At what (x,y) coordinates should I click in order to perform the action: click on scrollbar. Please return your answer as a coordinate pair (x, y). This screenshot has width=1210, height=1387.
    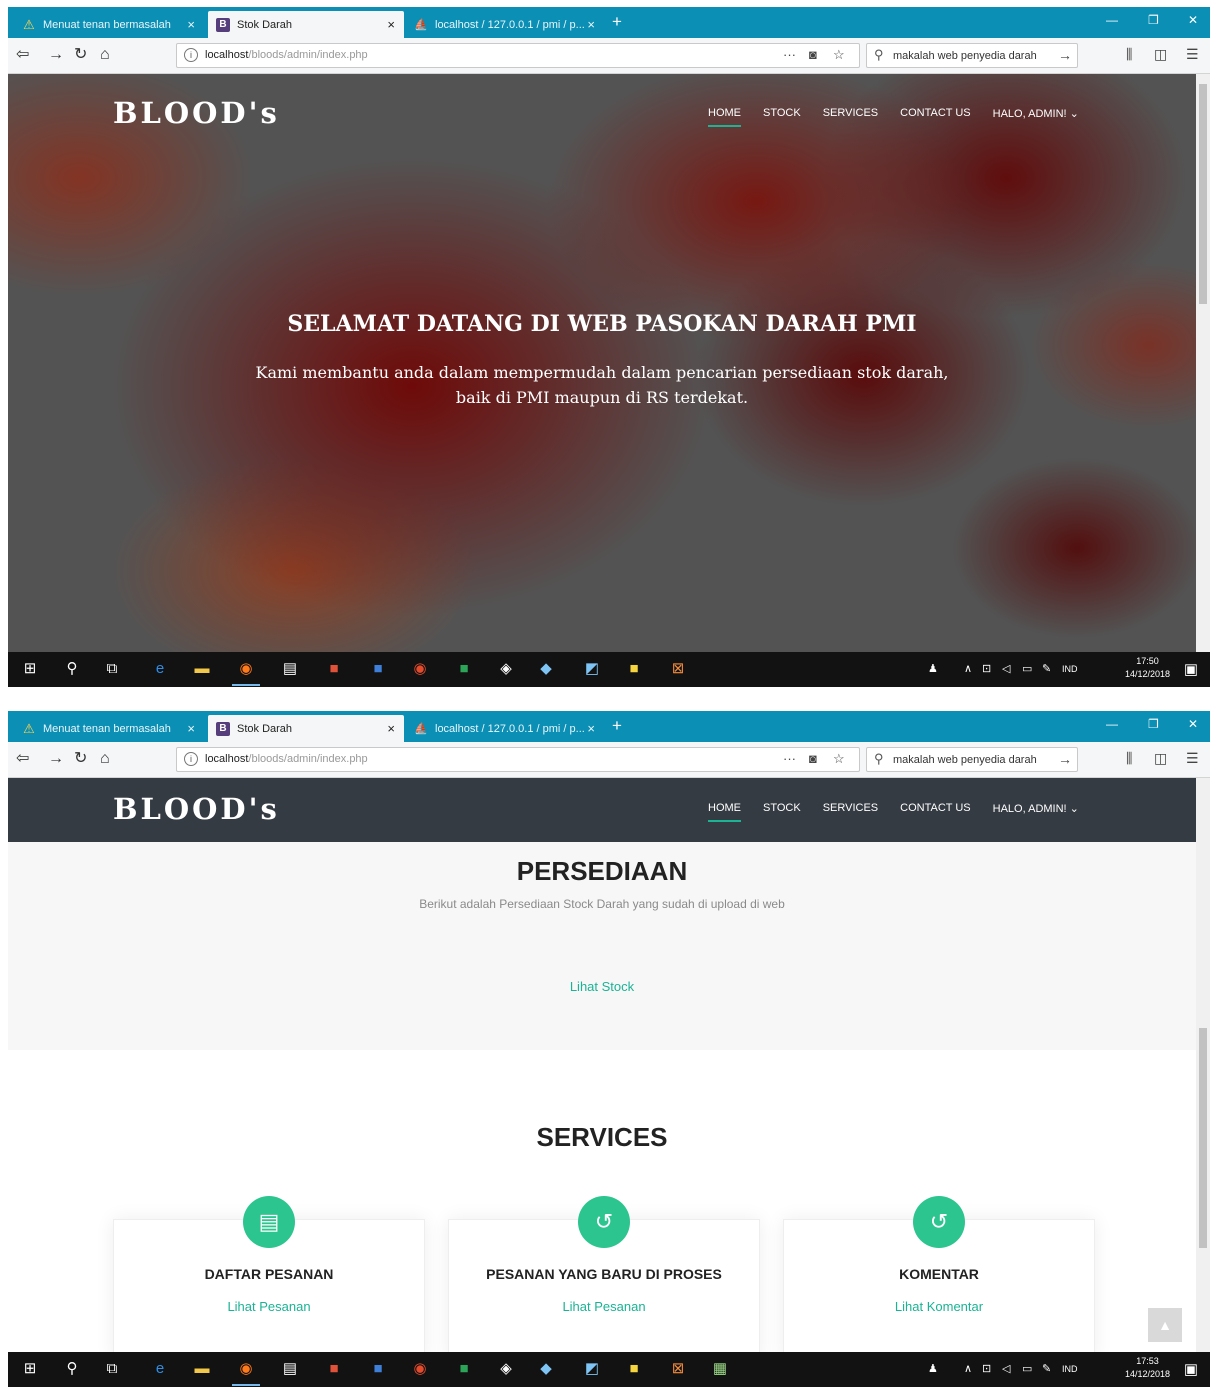
    Looking at the image, I should click on (1203, 1065).